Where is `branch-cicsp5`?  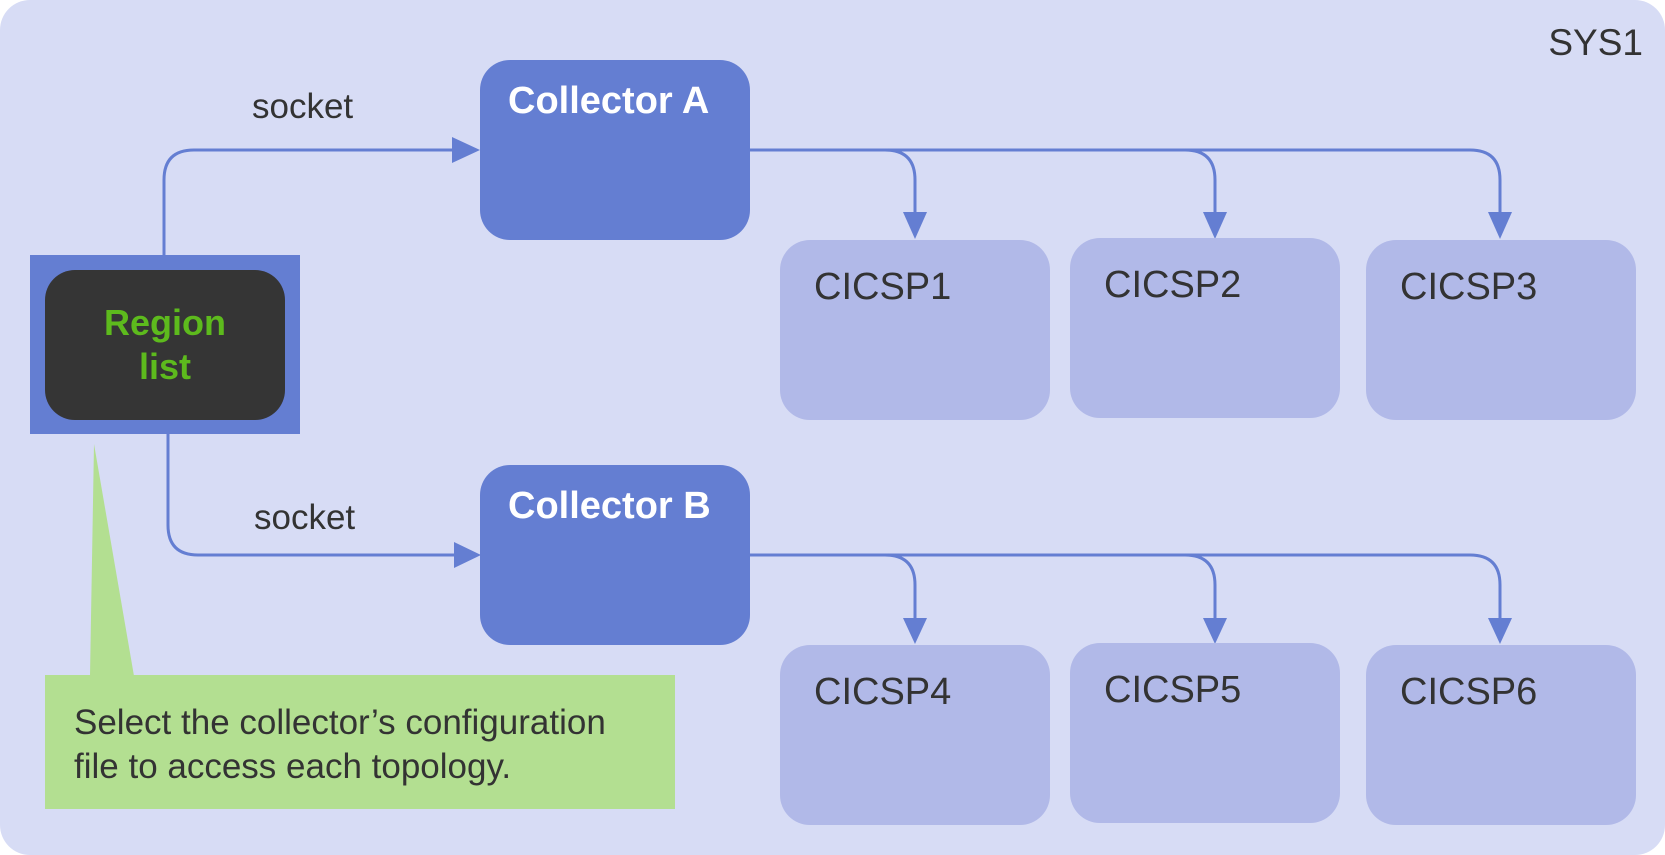
branch-cicsp5 is located at coordinates (1200, 586).